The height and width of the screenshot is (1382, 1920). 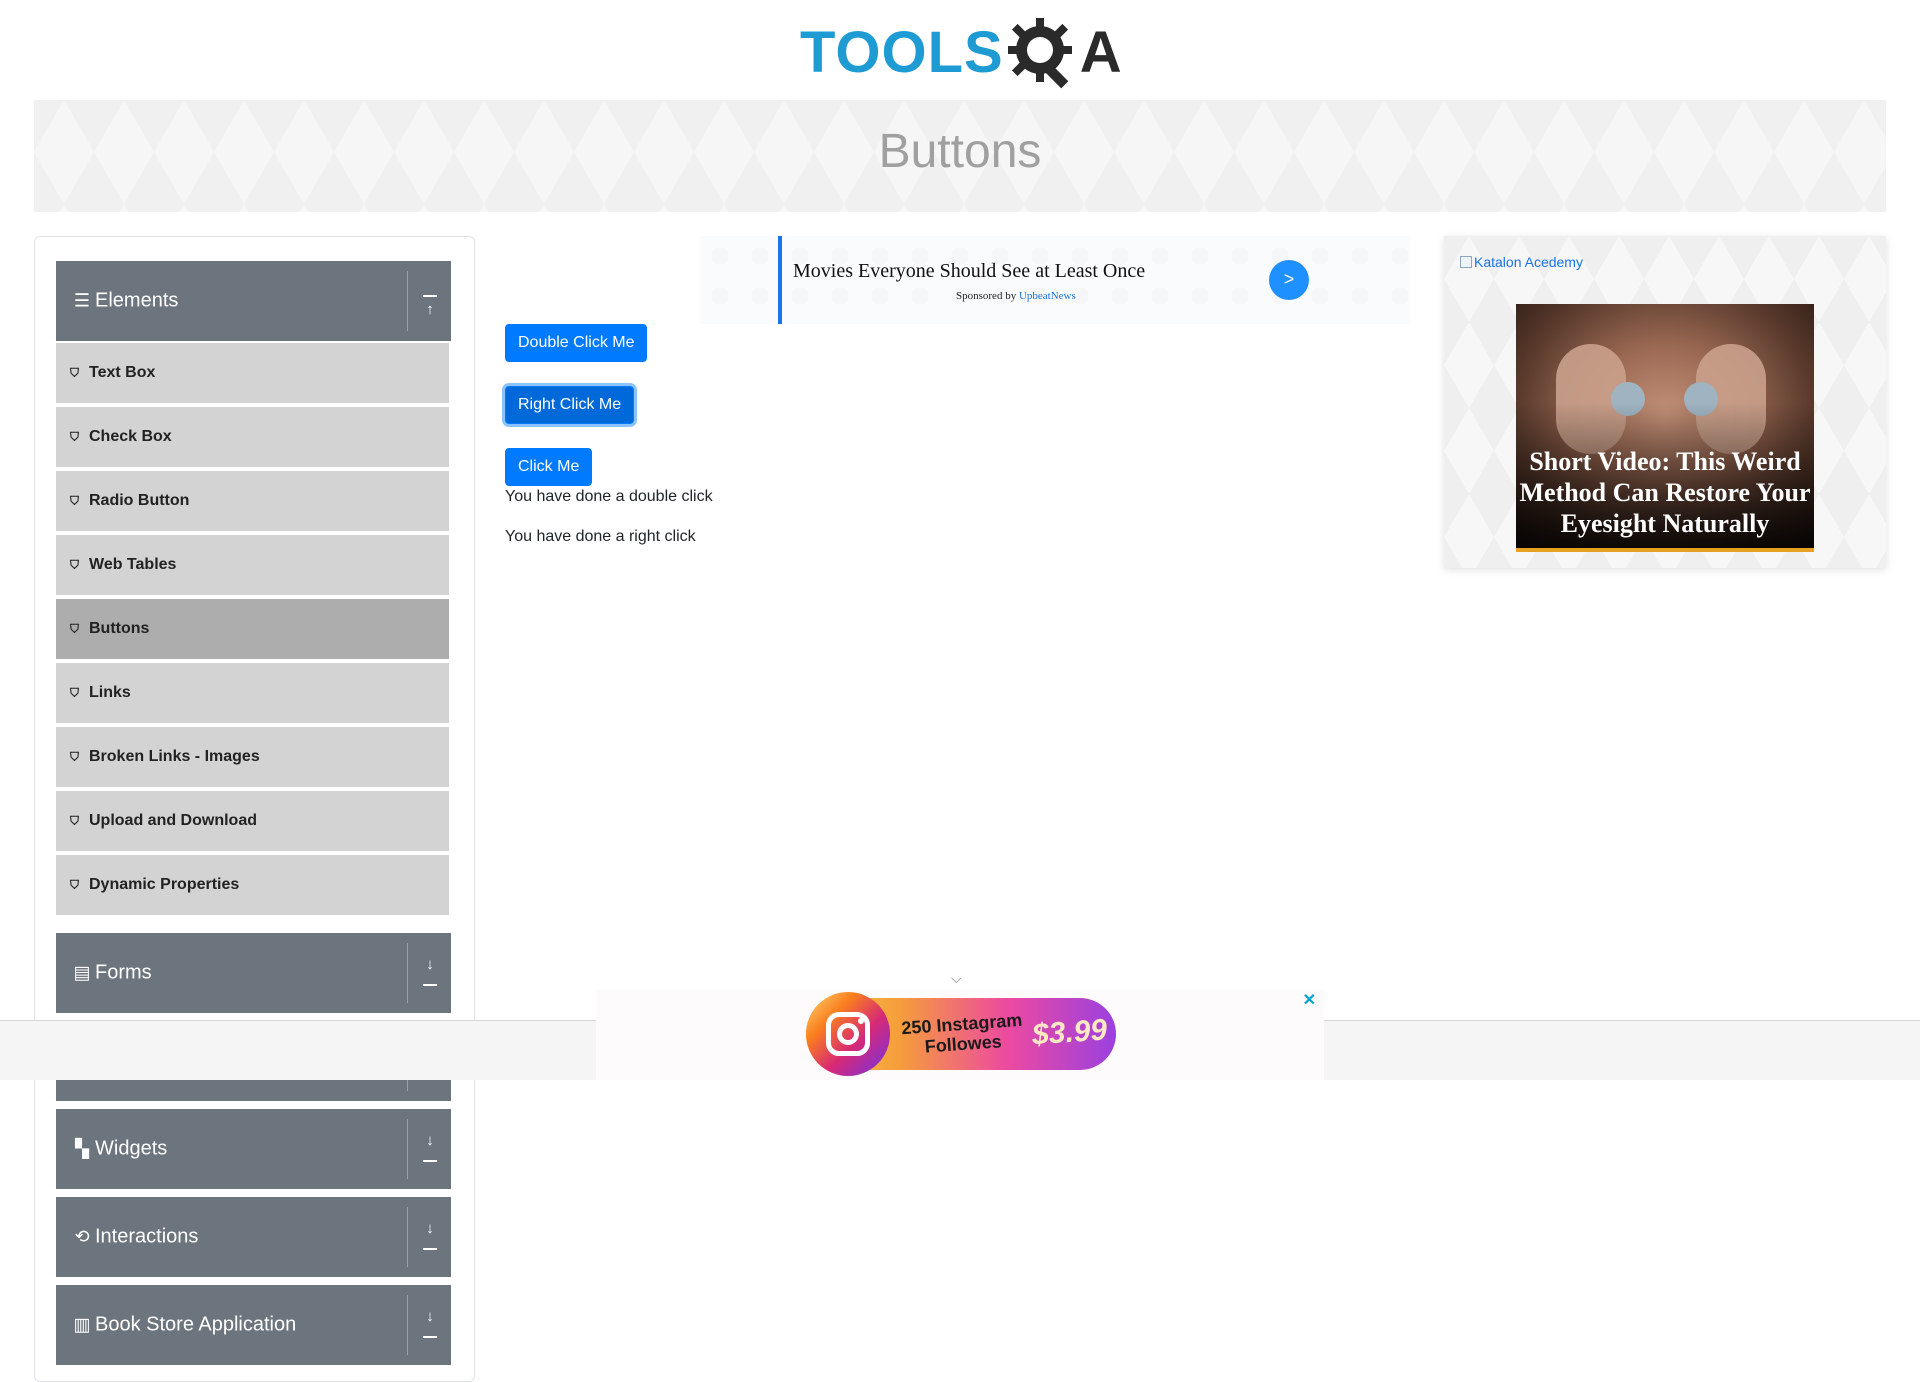 What do you see at coordinates (122, 372) in the screenshot?
I see `sidebar-item-label: Text Box` at bounding box center [122, 372].